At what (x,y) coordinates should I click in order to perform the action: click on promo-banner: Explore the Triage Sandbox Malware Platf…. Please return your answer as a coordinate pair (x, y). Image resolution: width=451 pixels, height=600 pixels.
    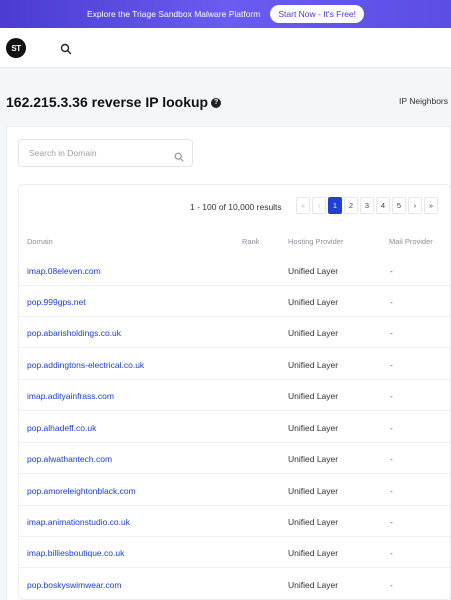
    Looking at the image, I should click on (225, 14).